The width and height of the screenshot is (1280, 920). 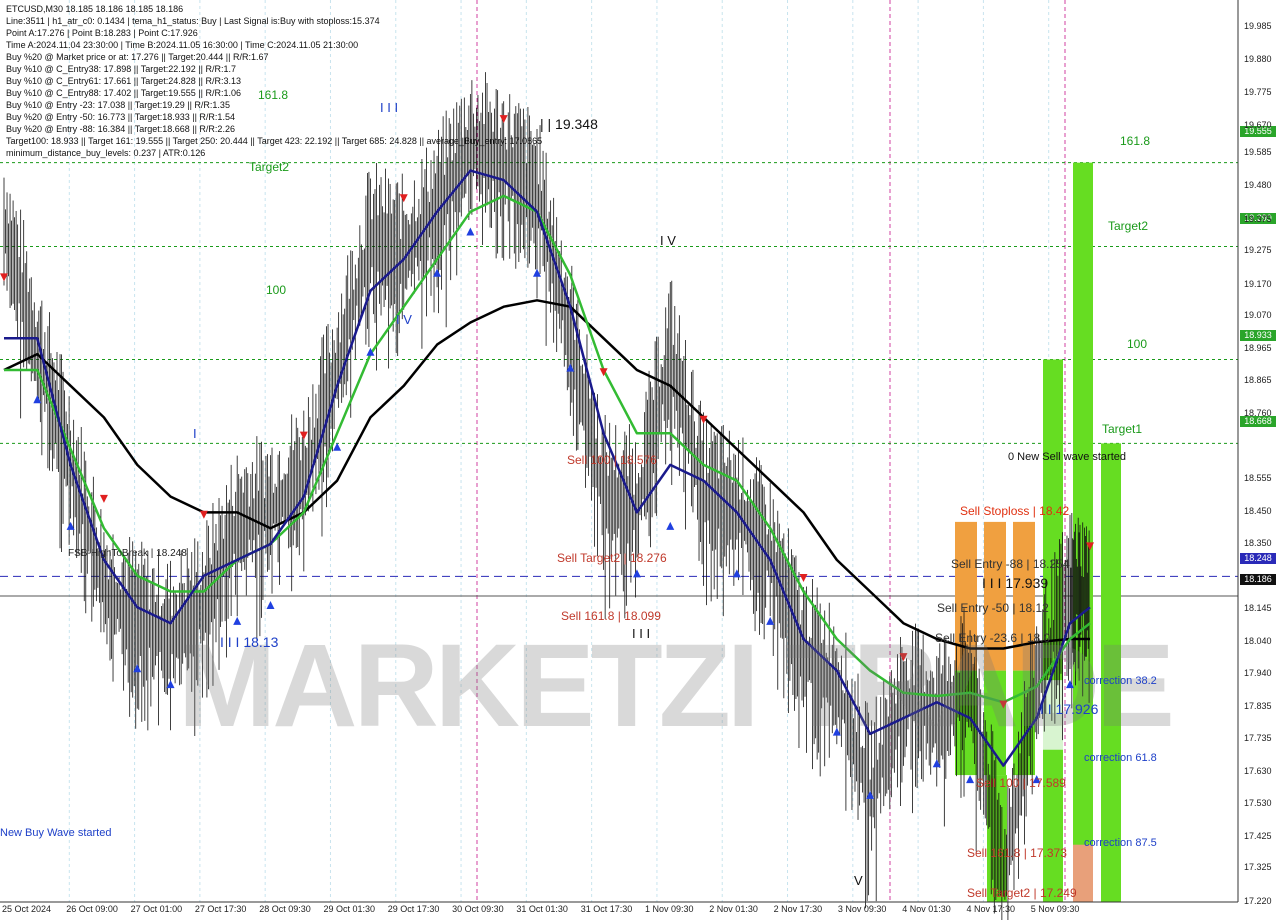 I want to click on sell-entry-23-label: Sell Entry -23.6 | 18.0, so click(x=993, y=638).